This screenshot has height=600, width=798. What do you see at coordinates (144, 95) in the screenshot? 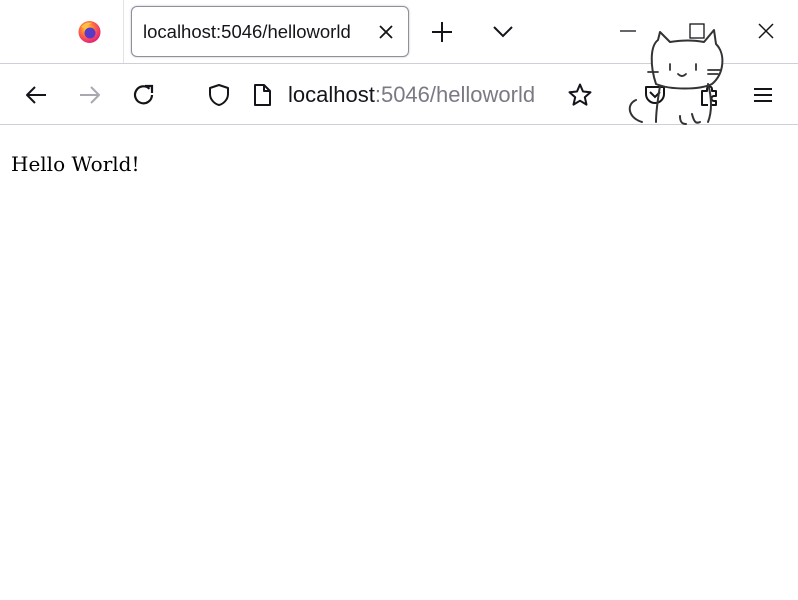
I see `reload-button` at bounding box center [144, 95].